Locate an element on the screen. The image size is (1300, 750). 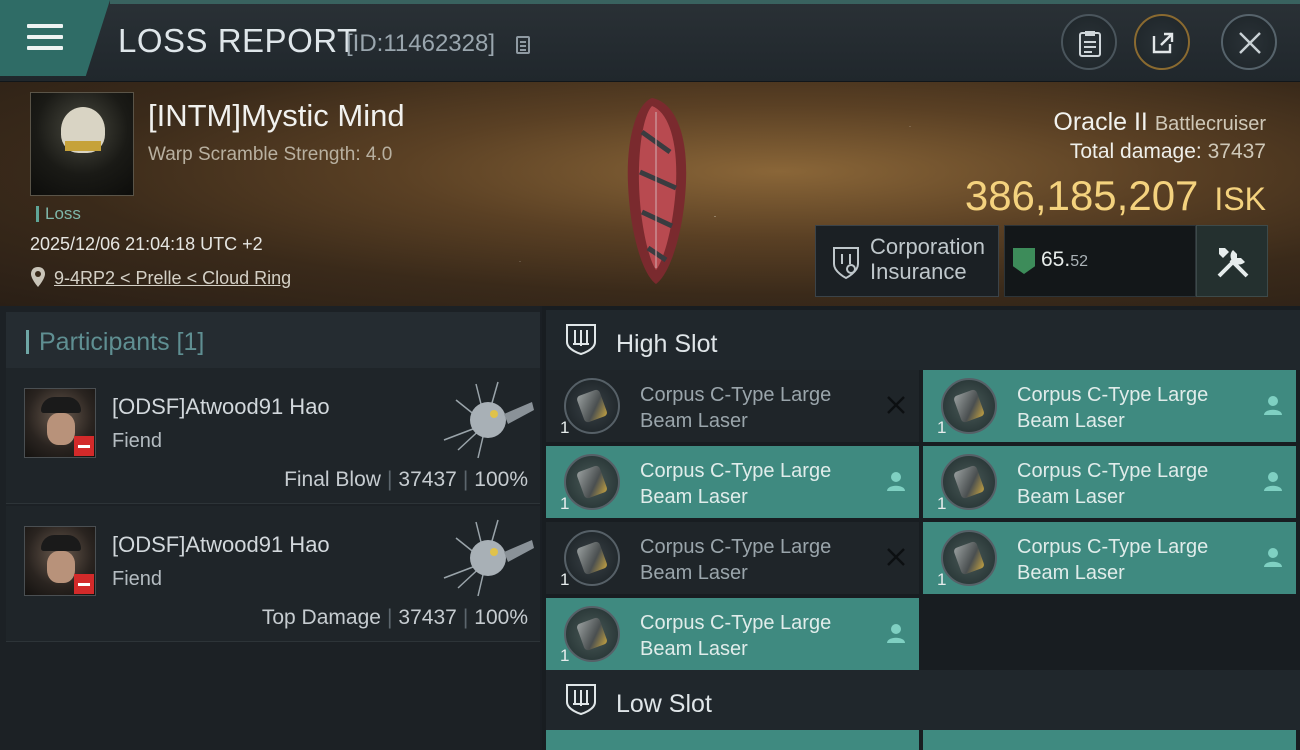
ship-image is located at coordinates (657, 191).